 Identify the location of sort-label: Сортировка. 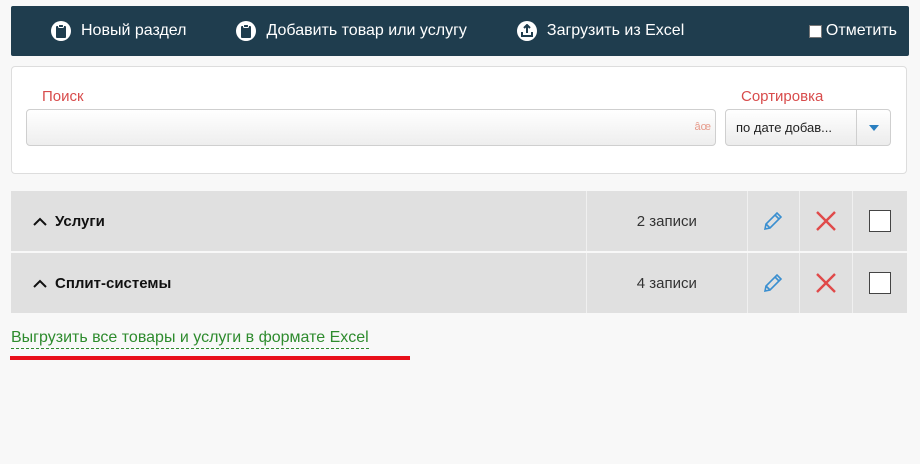
(782, 96).